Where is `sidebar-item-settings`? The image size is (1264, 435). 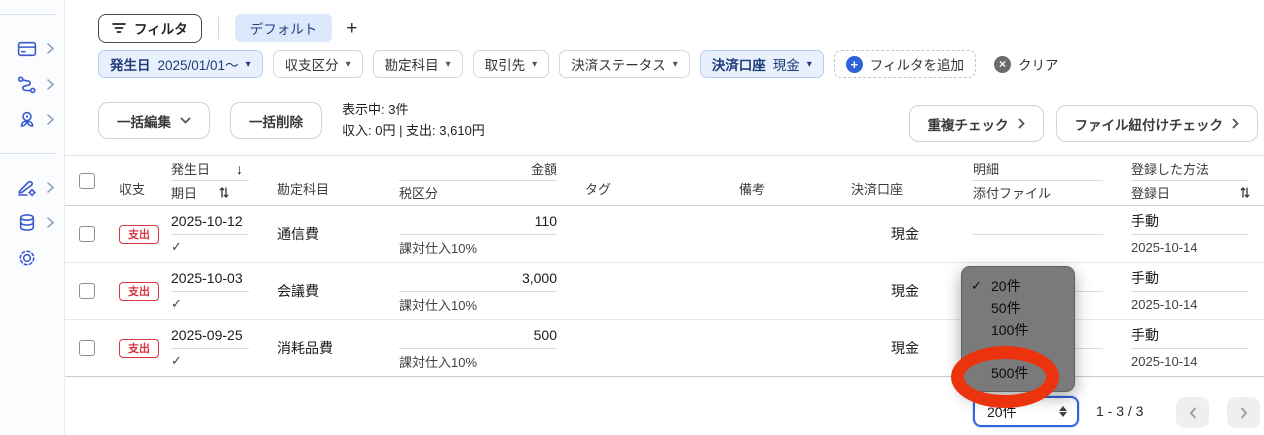
sidebar-item-settings is located at coordinates (38, 258).